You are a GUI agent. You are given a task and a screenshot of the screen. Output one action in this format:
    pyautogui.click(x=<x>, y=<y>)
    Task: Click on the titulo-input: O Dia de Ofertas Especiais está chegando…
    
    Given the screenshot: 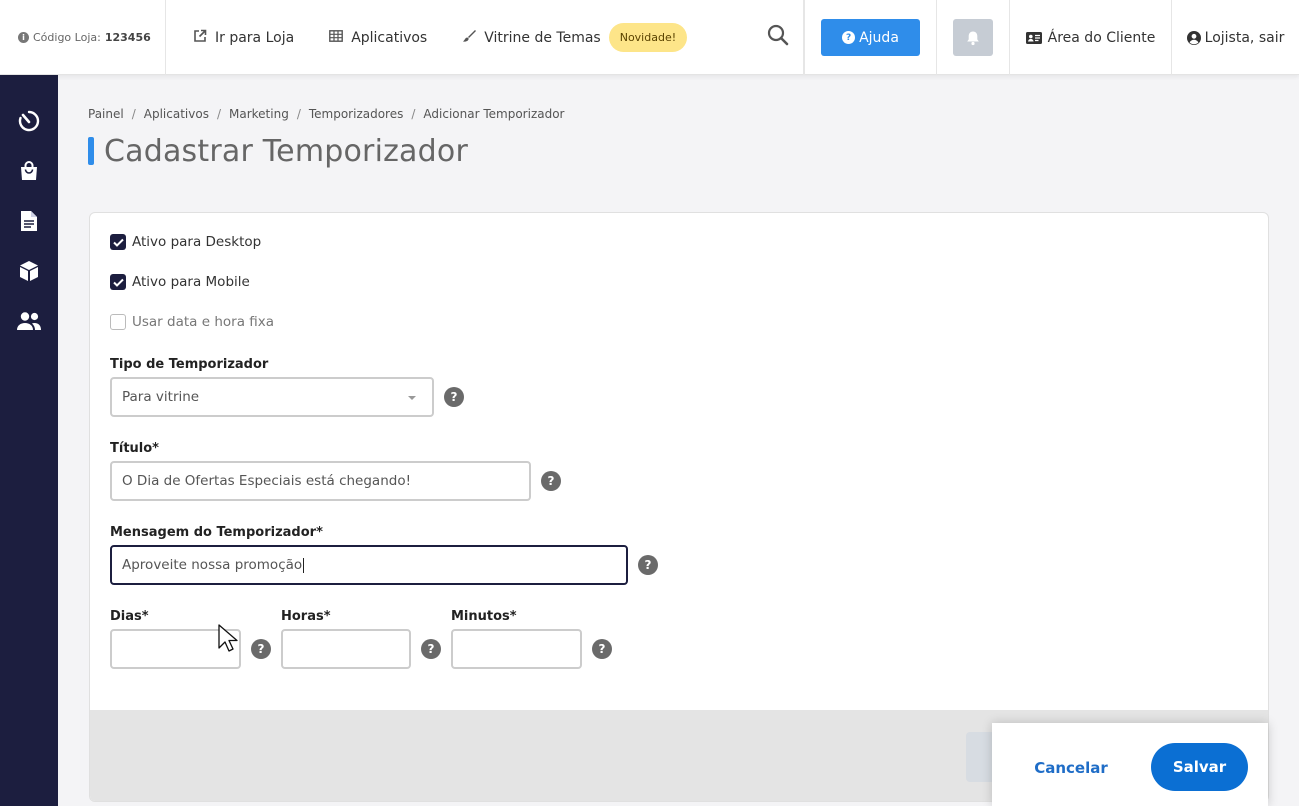 What is the action you would take?
    pyautogui.click(x=320, y=481)
    